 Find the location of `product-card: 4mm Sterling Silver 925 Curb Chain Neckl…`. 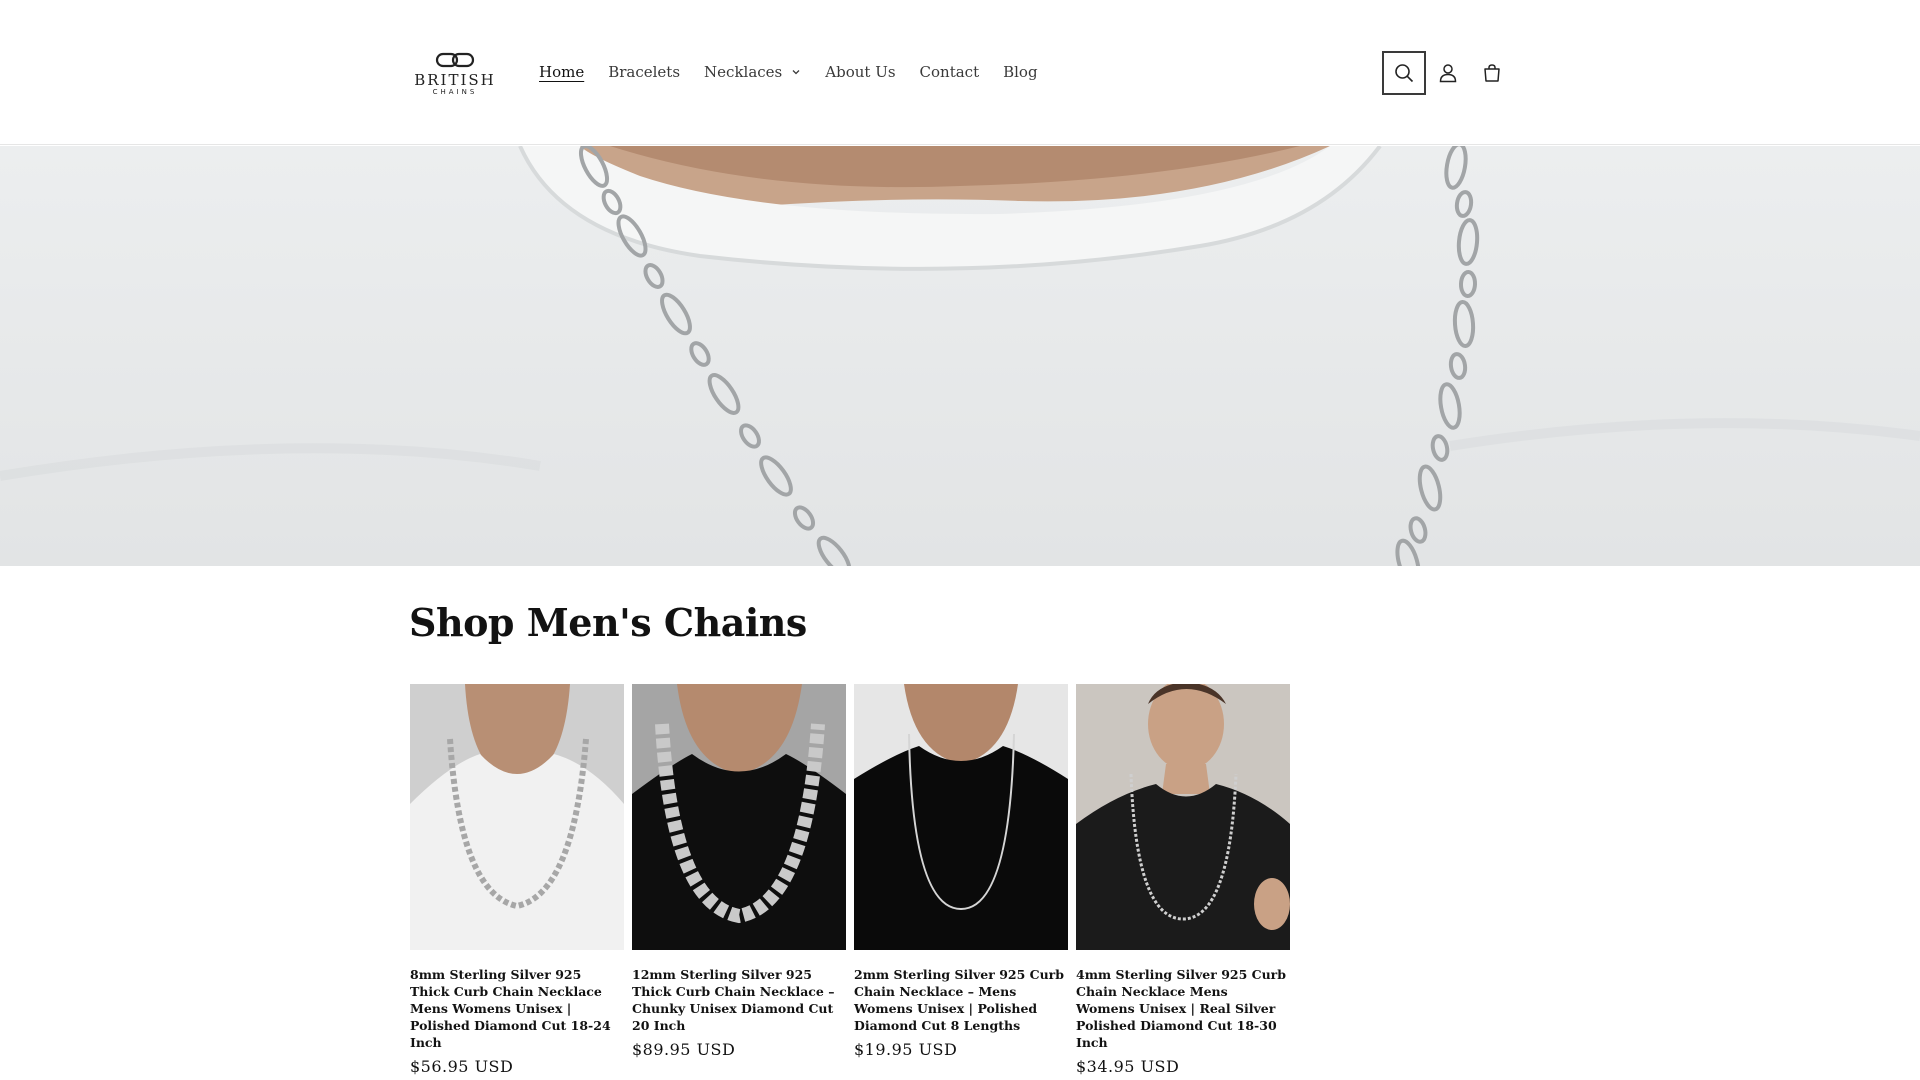

product-card: 4mm Sterling Silver 925 Curb Chain Neckl… is located at coordinates (1183, 880).